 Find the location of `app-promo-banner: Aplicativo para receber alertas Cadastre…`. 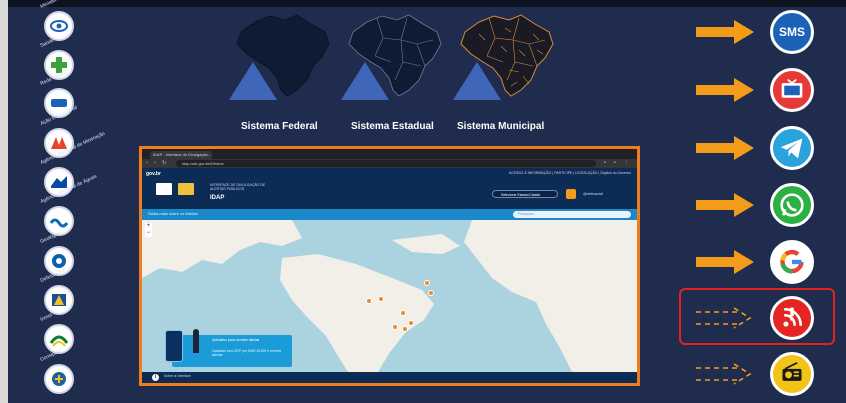

app-promo-banner: Aplicativo para receber alertas Cadastre… is located at coordinates (228, 348).